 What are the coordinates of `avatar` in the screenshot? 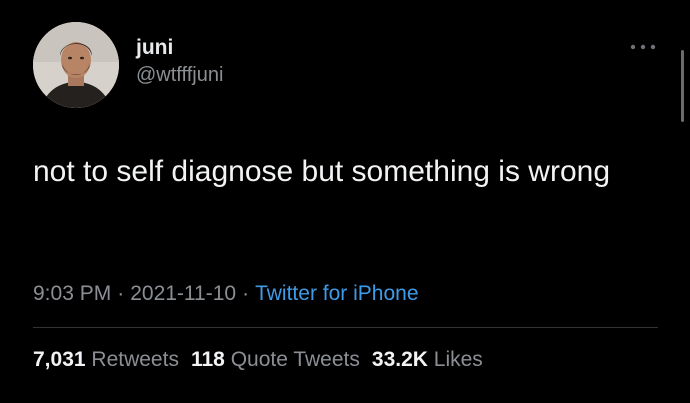 It's located at (76, 65).